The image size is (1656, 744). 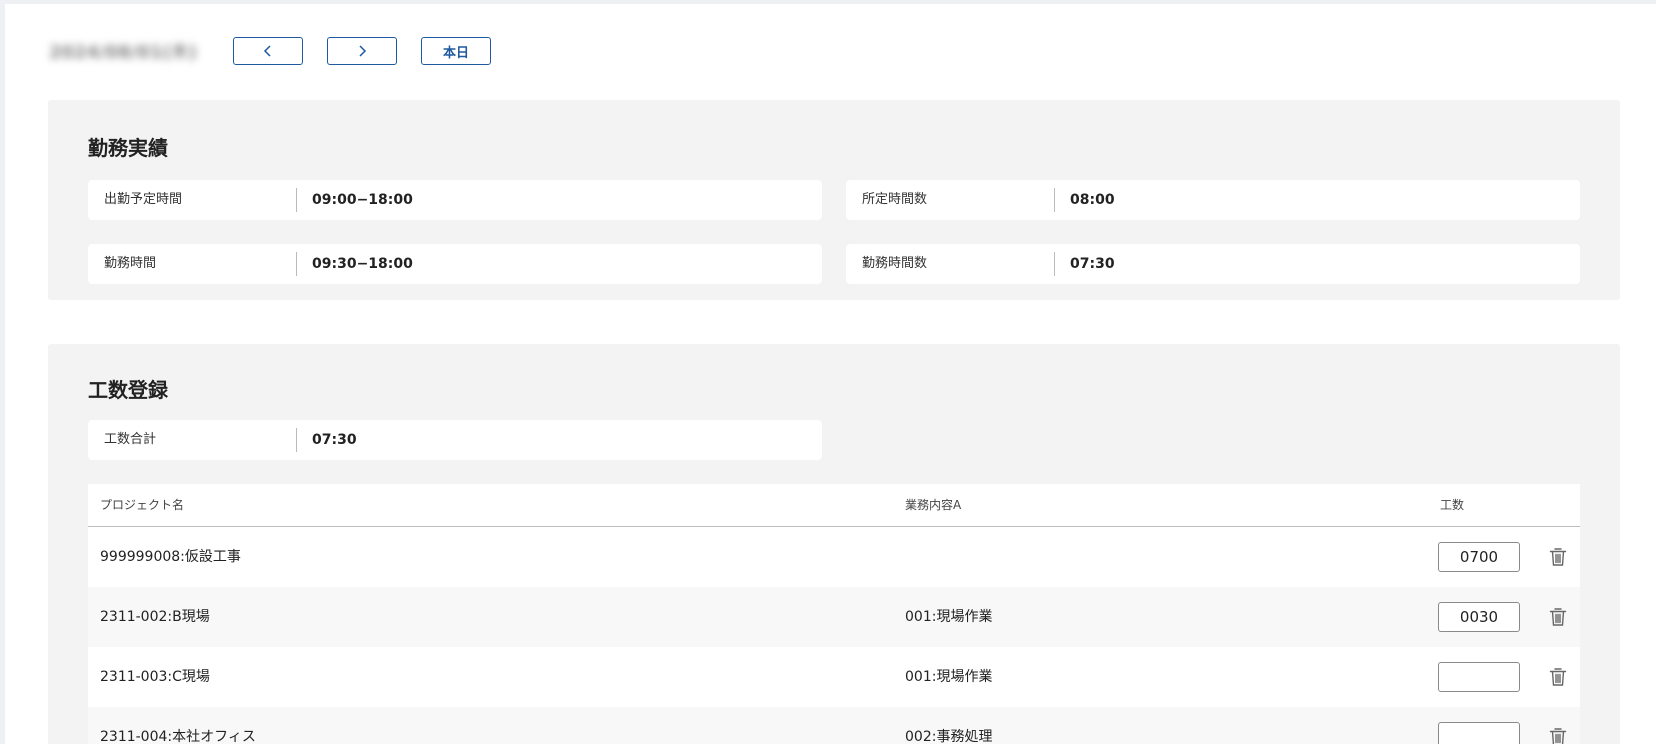 What do you see at coordinates (1213, 264) in the screenshot?
I see `work-hours-card: 勤務時間数 07:30` at bounding box center [1213, 264].